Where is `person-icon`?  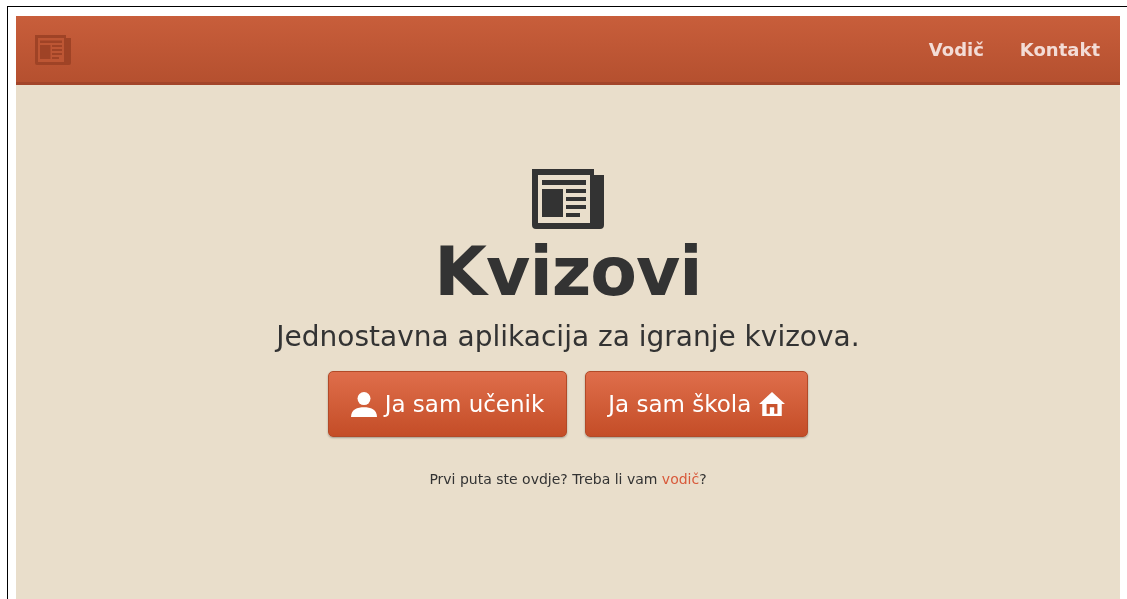 person-icon is located at coordinates (363, 404).